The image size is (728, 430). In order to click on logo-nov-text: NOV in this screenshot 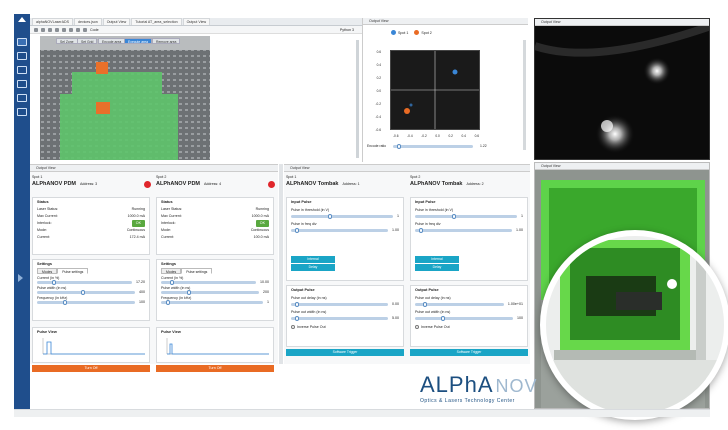, I will do `click(516, 386)`.